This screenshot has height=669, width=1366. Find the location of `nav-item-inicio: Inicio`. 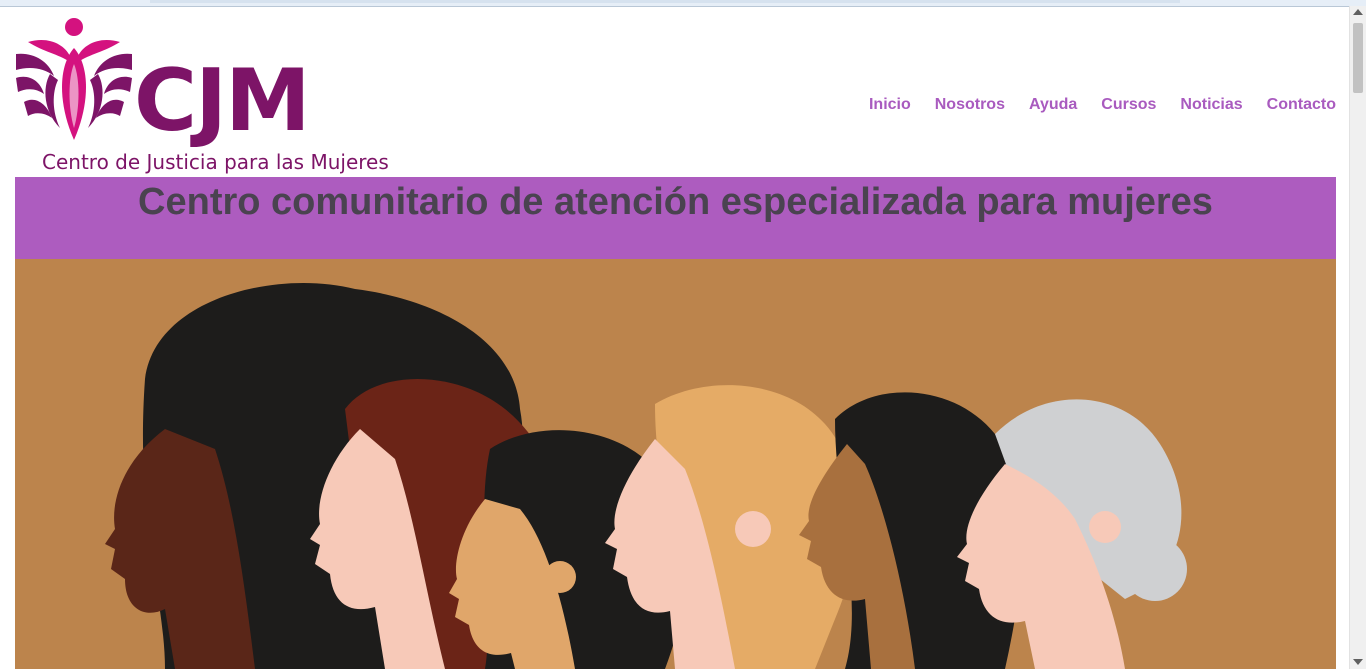

nav-item-inicio: Inicio is located at coordinates (890, 105).